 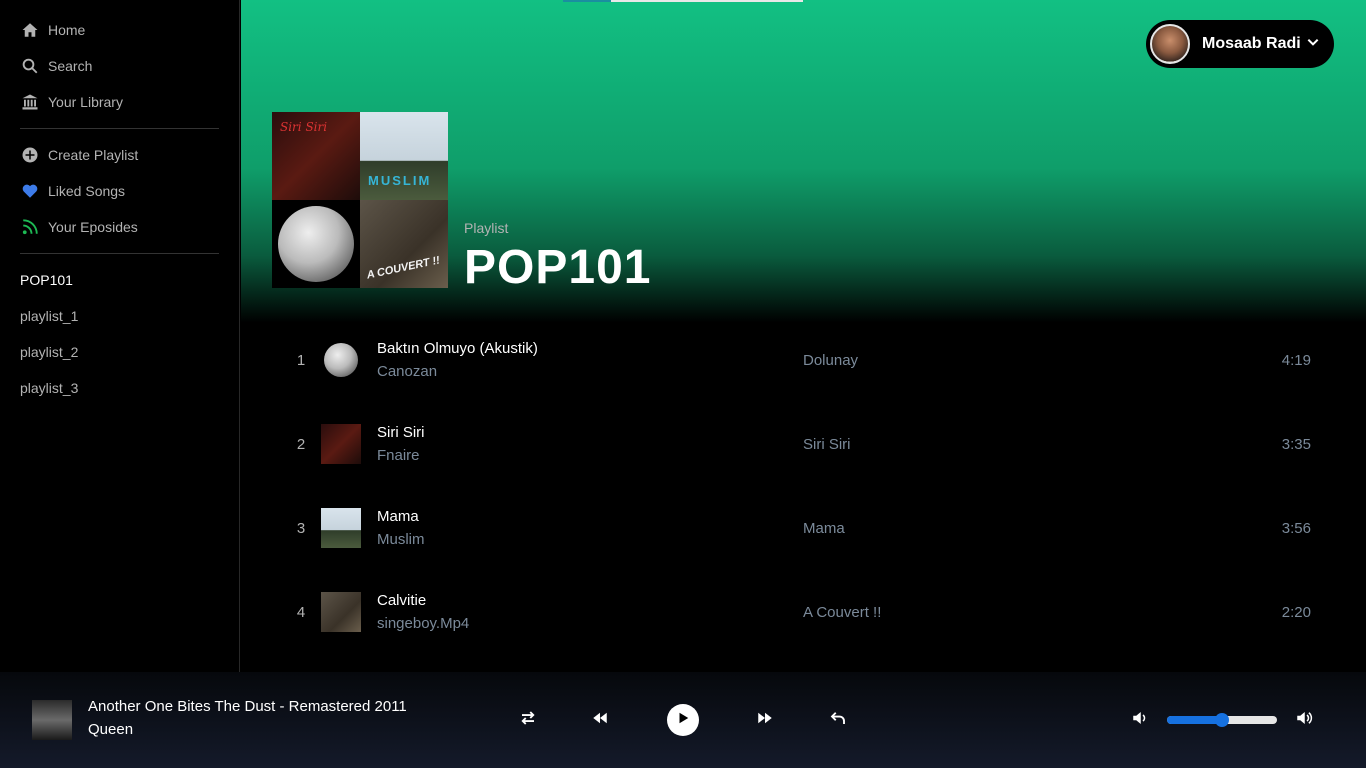 What do you see at coordinates (119, 352) in the screenshot?
I see `sidebar-playlist-2: playlist_2` at bounding box center [119, 352].